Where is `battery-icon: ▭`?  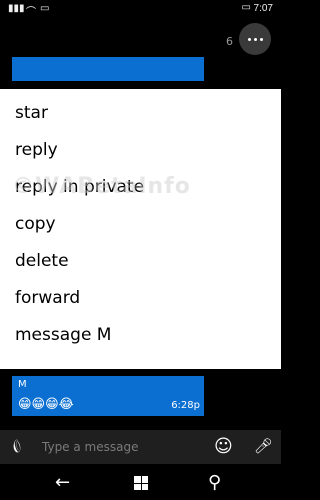
battery-icon: ▭ is located at coordinates (246, 7).